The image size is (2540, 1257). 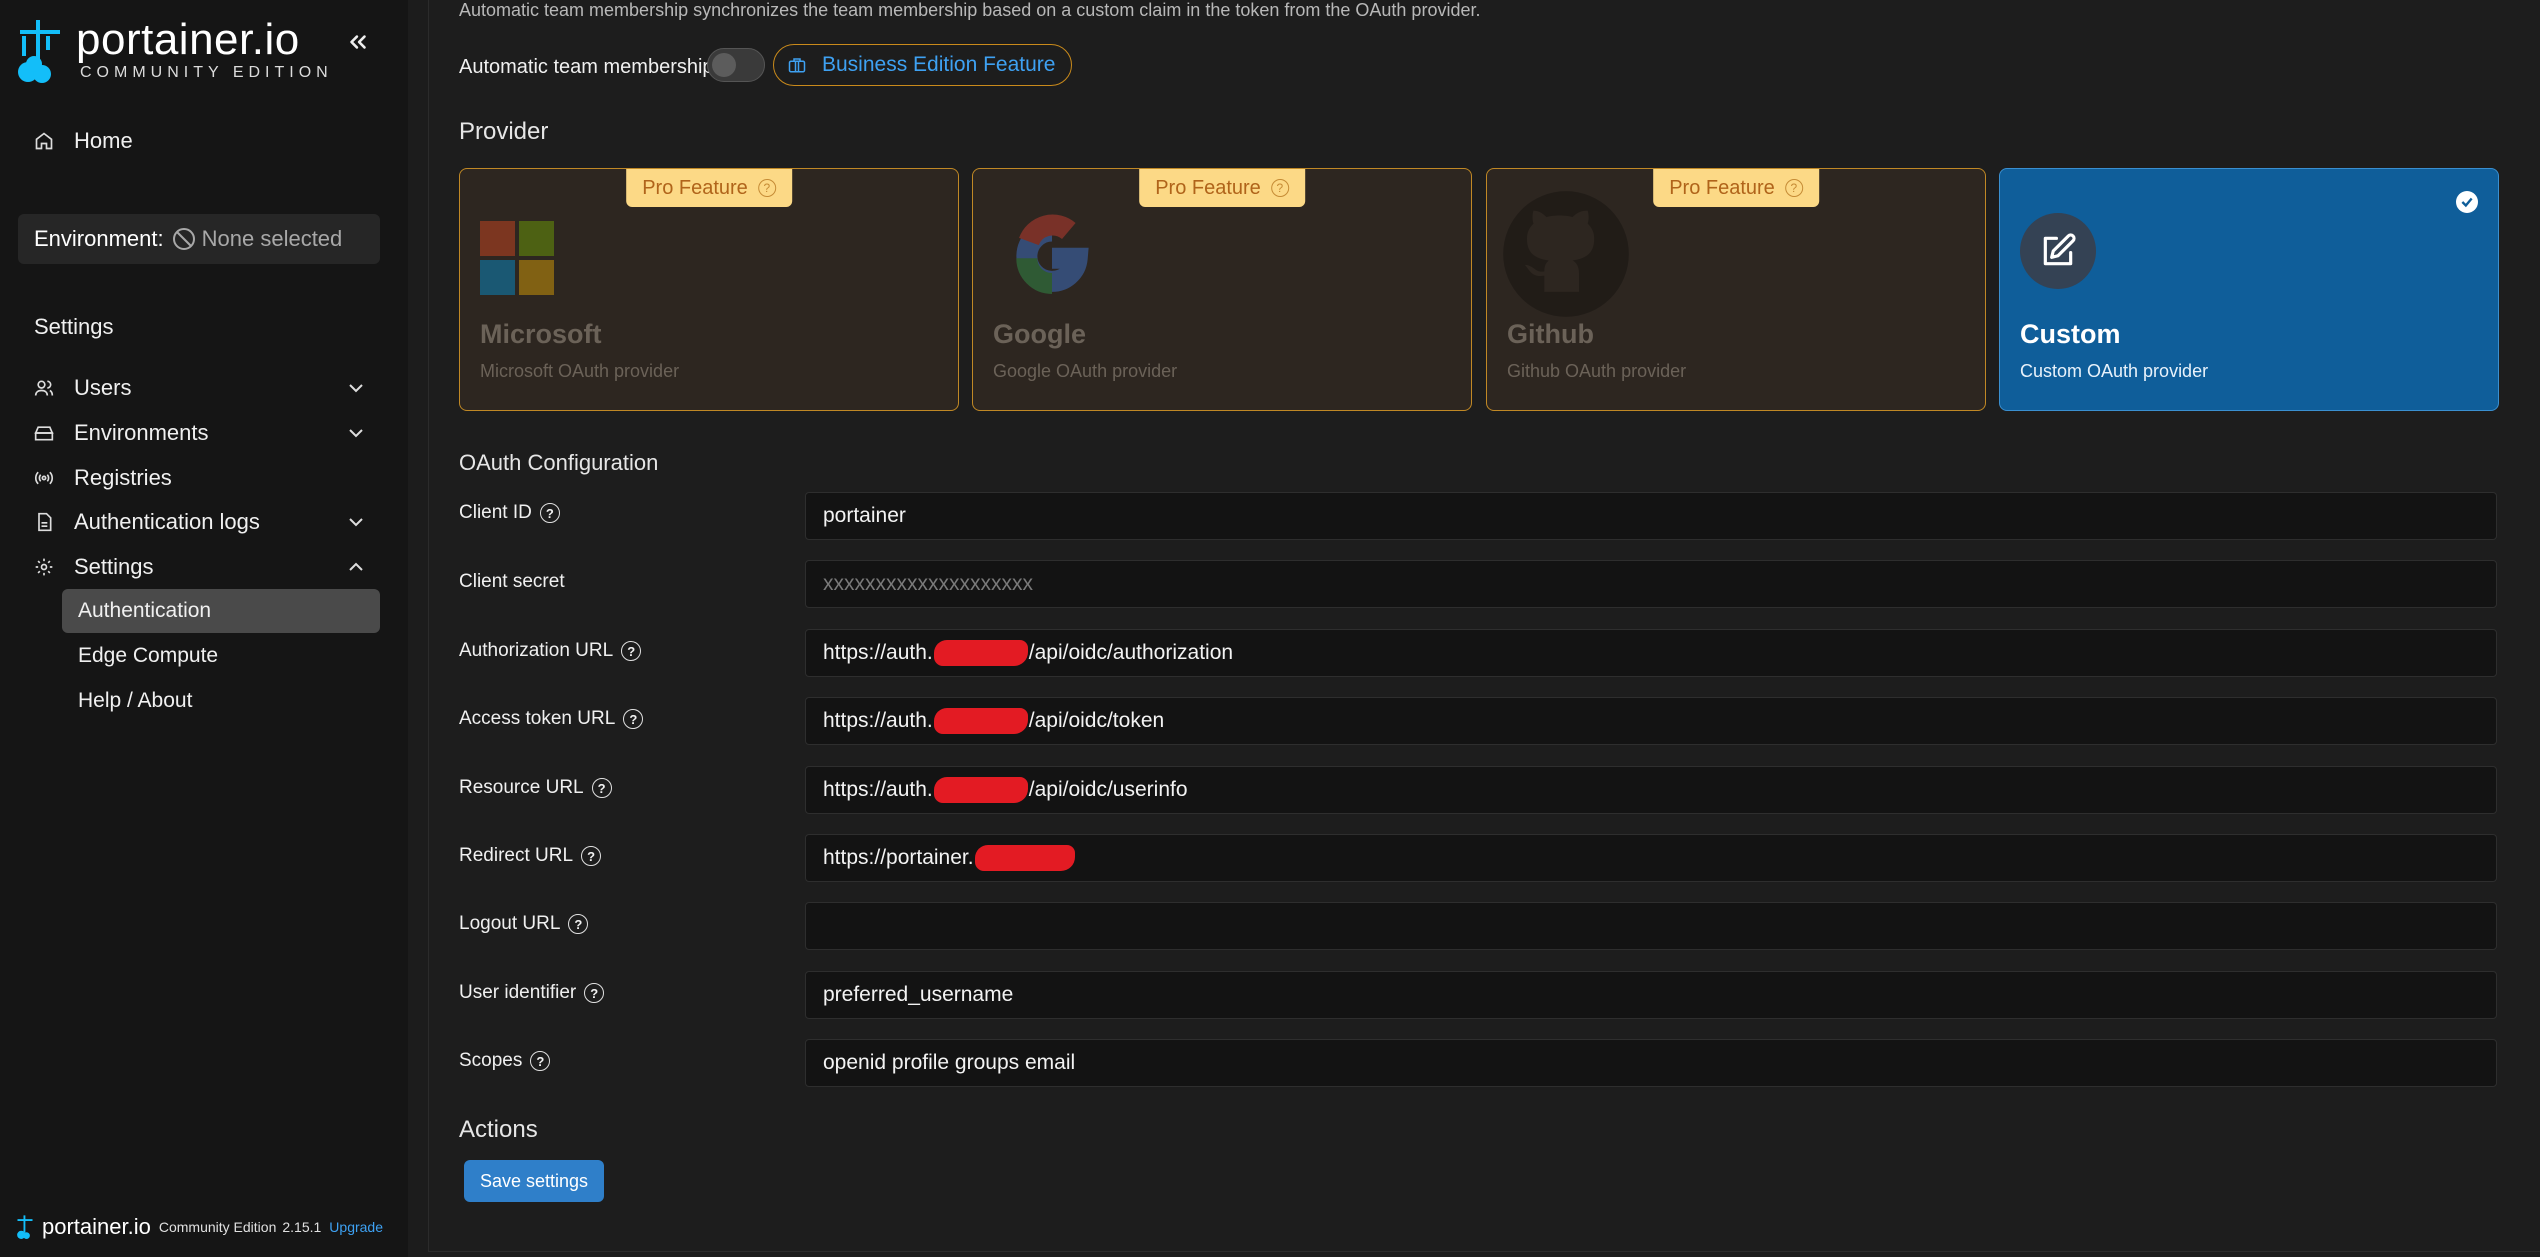 What do you see at coordinates (221, 701) in the screenshot?
I see `sidebar-subitem-help-about: Help / About` at bounding box center [221, 701].